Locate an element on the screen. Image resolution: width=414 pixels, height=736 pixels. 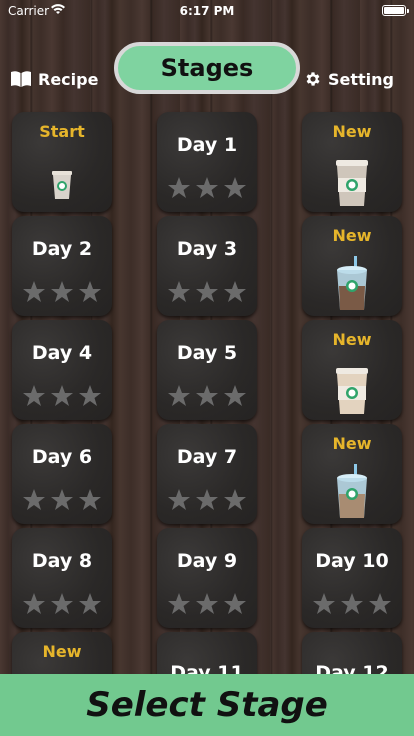
stage-card: Day 7 is located at coordinates (207, 474).